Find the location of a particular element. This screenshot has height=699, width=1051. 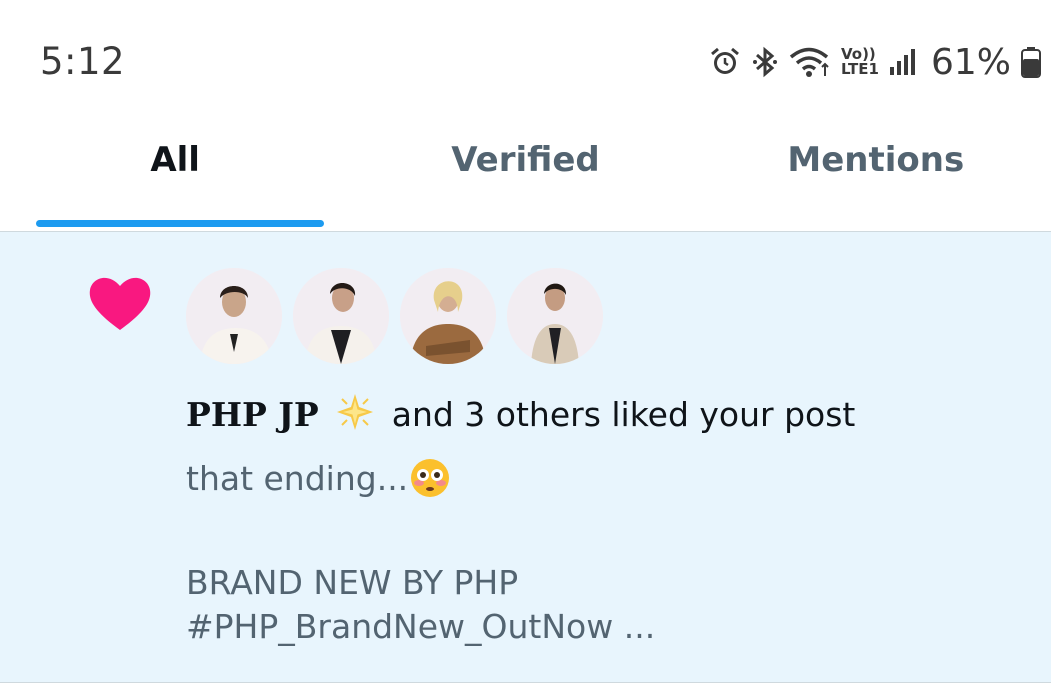

heart-icon is located at coordinates (120, 305).